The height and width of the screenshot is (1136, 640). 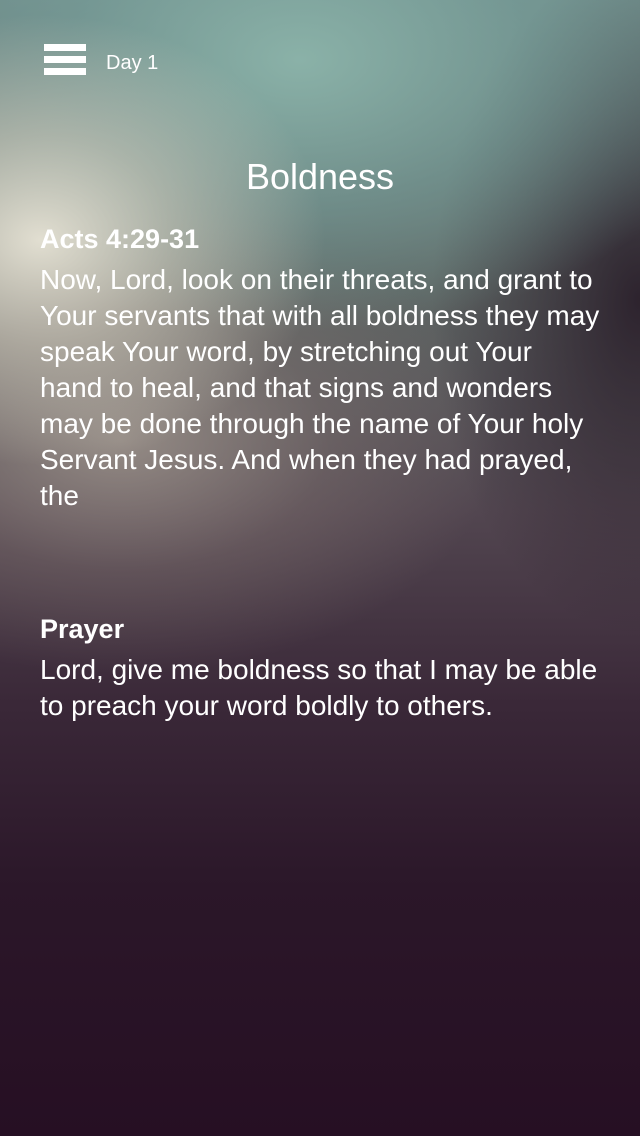 I want to click on menu-bar-bottom, so click(x=65, y=71).